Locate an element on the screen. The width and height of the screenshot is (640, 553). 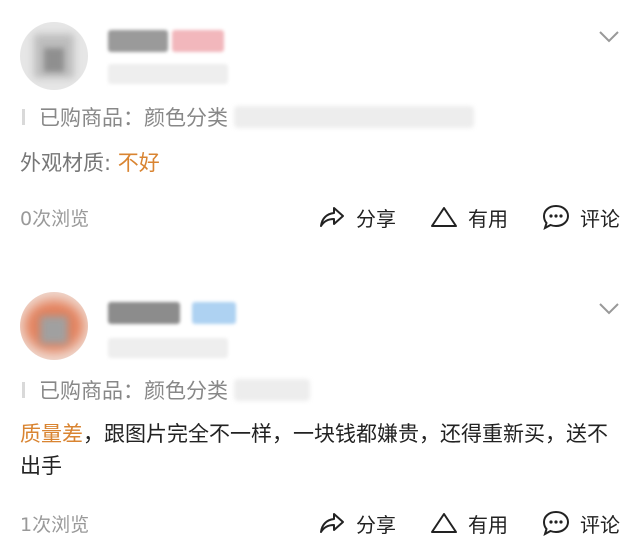
review-content: 质量差，跟图片完全不一样，一块钱都嫌贵，还得重新买，送不出手 is located at coordinates (320, 450).